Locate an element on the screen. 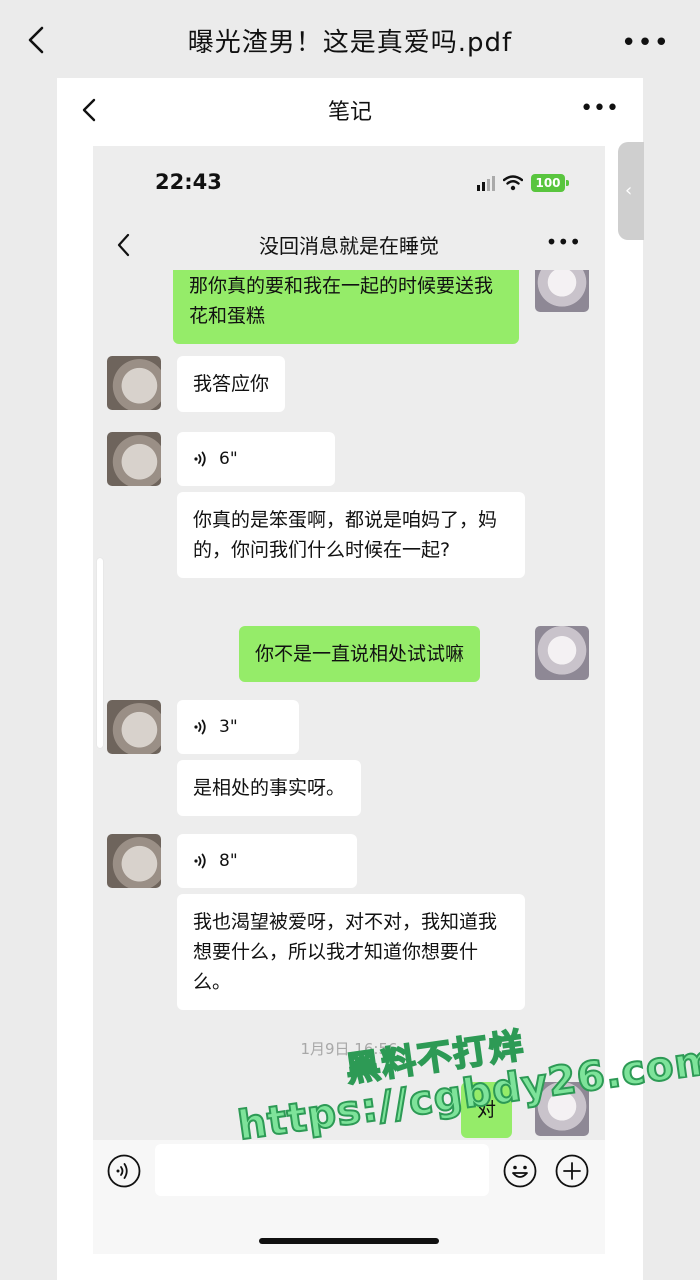 Image resolution: width=700 pixels, height=1280 pixels. side-collapse-tab: ‹ is located at coordinates (631, 191).